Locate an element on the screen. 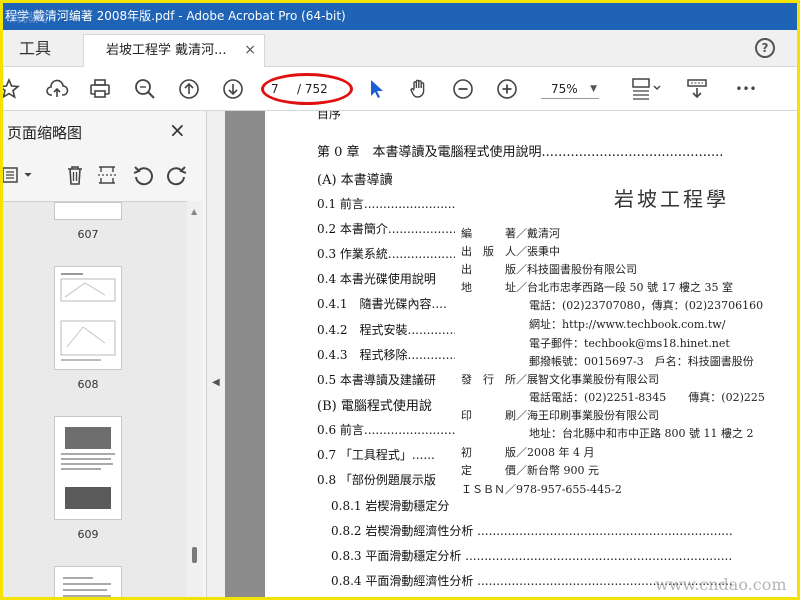 This screenshot has width=800, height=600. copyright-line: 地 址／台北市忠孝西路一段 50 號 17 樓之 35 室 is located at coordinates (597, 287).